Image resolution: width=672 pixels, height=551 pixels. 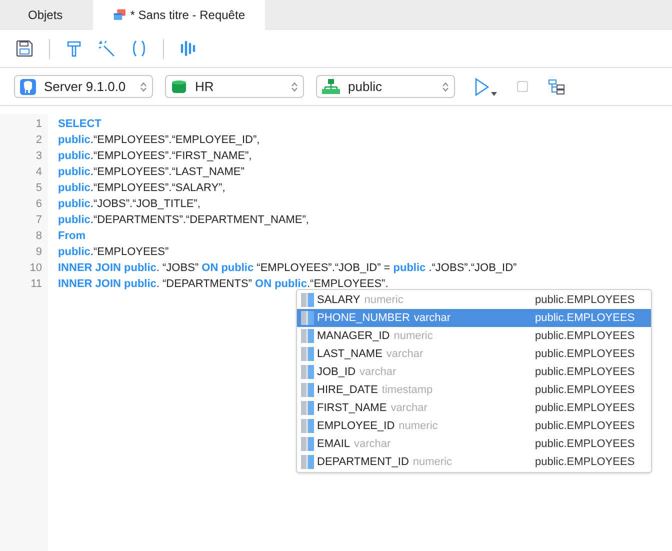 I want to click on line-number: 2, so click(x=39, y=140).